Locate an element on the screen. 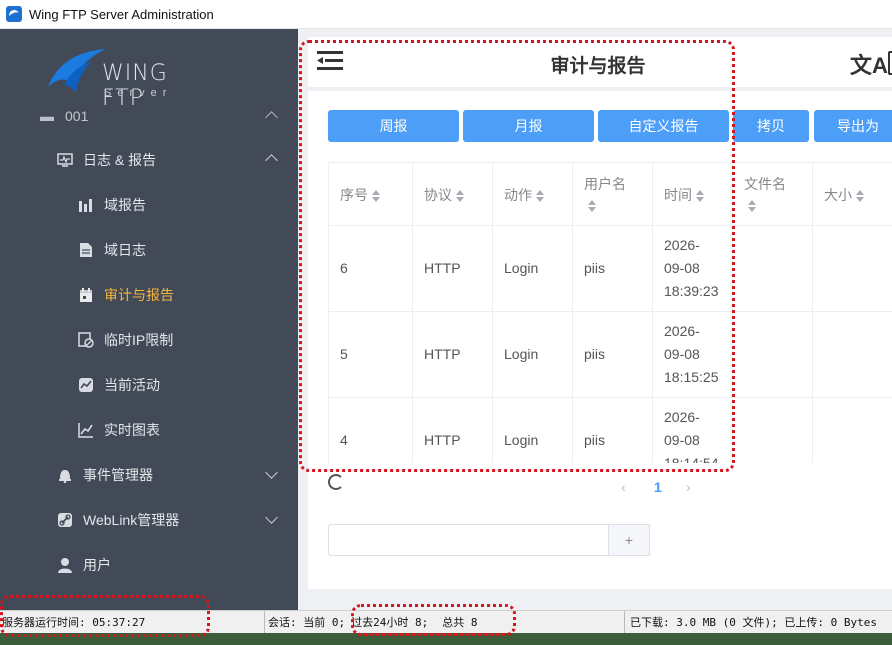 This screenshot has height=645, width=892. sidebar-item-logs-reports: 日志 & 报告 is located at coordinates (177, 160).